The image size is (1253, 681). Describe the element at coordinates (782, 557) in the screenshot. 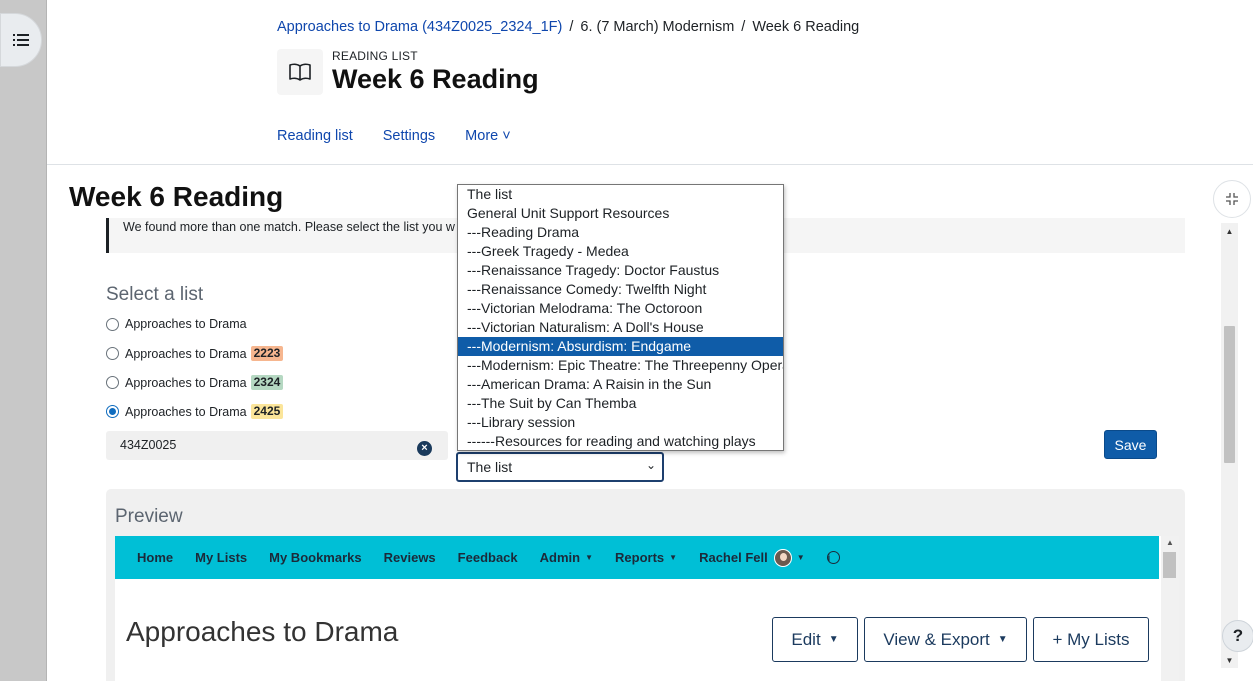

I see `avatar` at that location.